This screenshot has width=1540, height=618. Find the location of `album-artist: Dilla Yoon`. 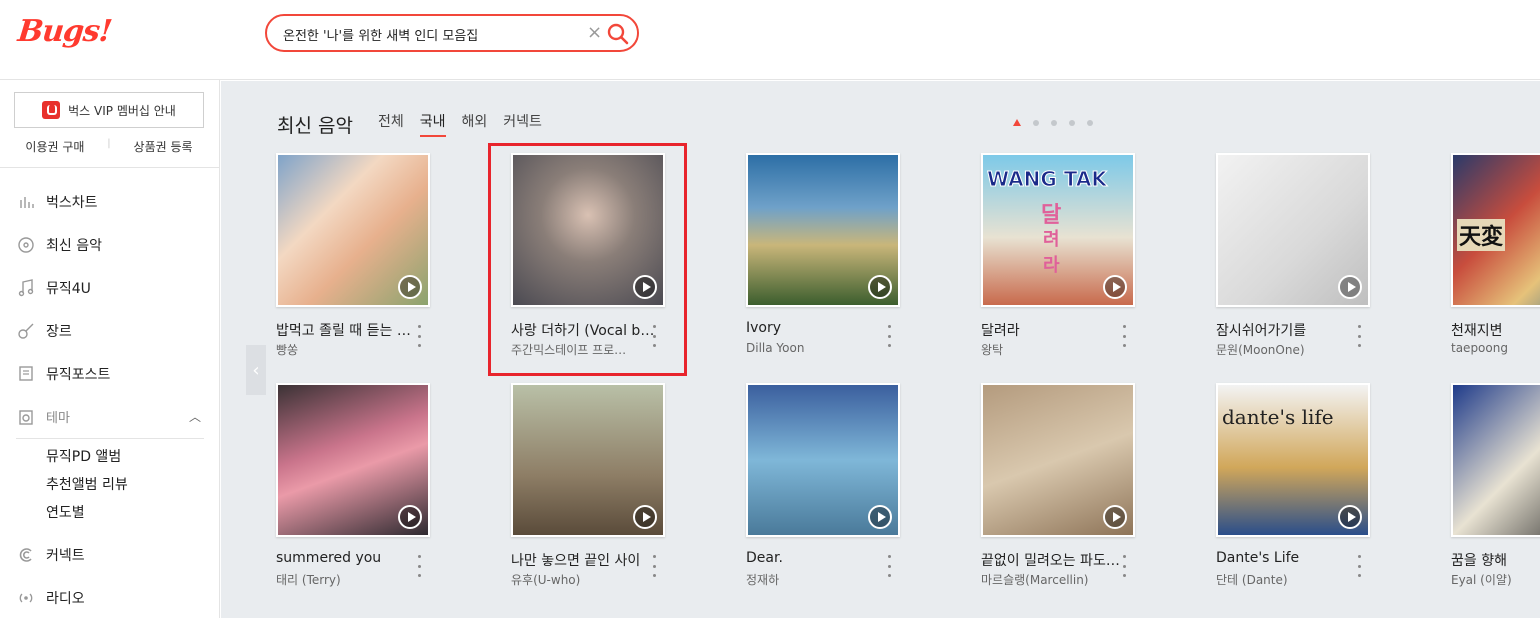

album-artist: Dilla Yoon is located at coordinates (818, 348).